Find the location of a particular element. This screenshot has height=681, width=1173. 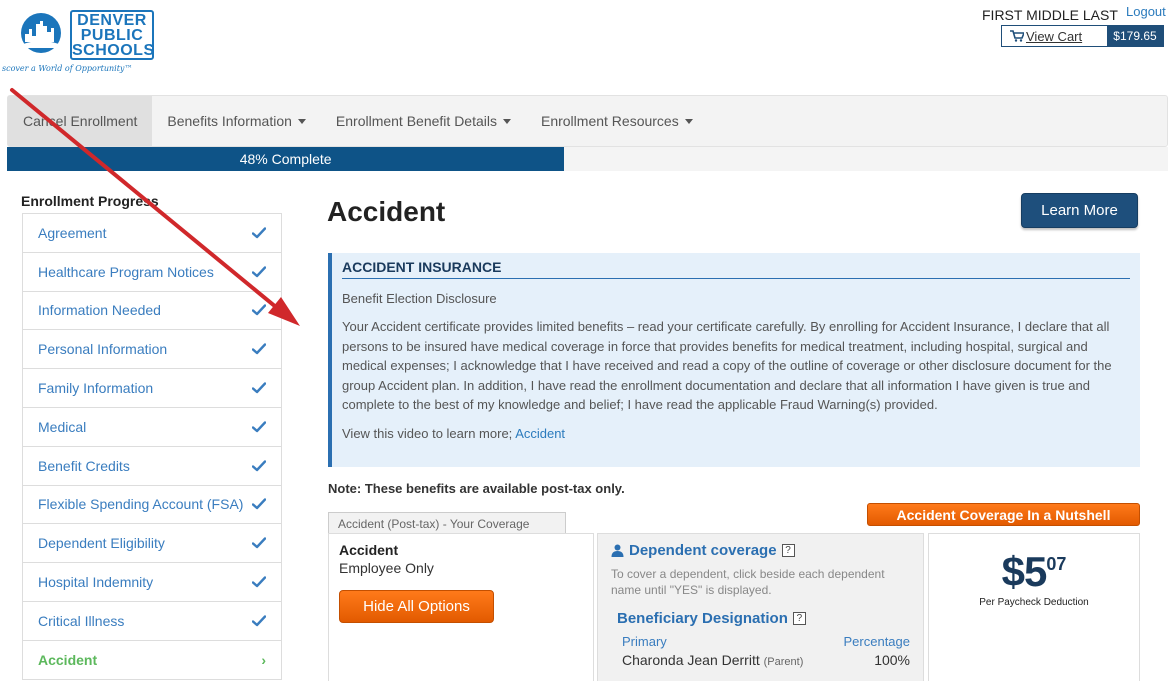

sidebar-item-label: Flexible Spending Account (FSA) is located at coordinates (141, 504).